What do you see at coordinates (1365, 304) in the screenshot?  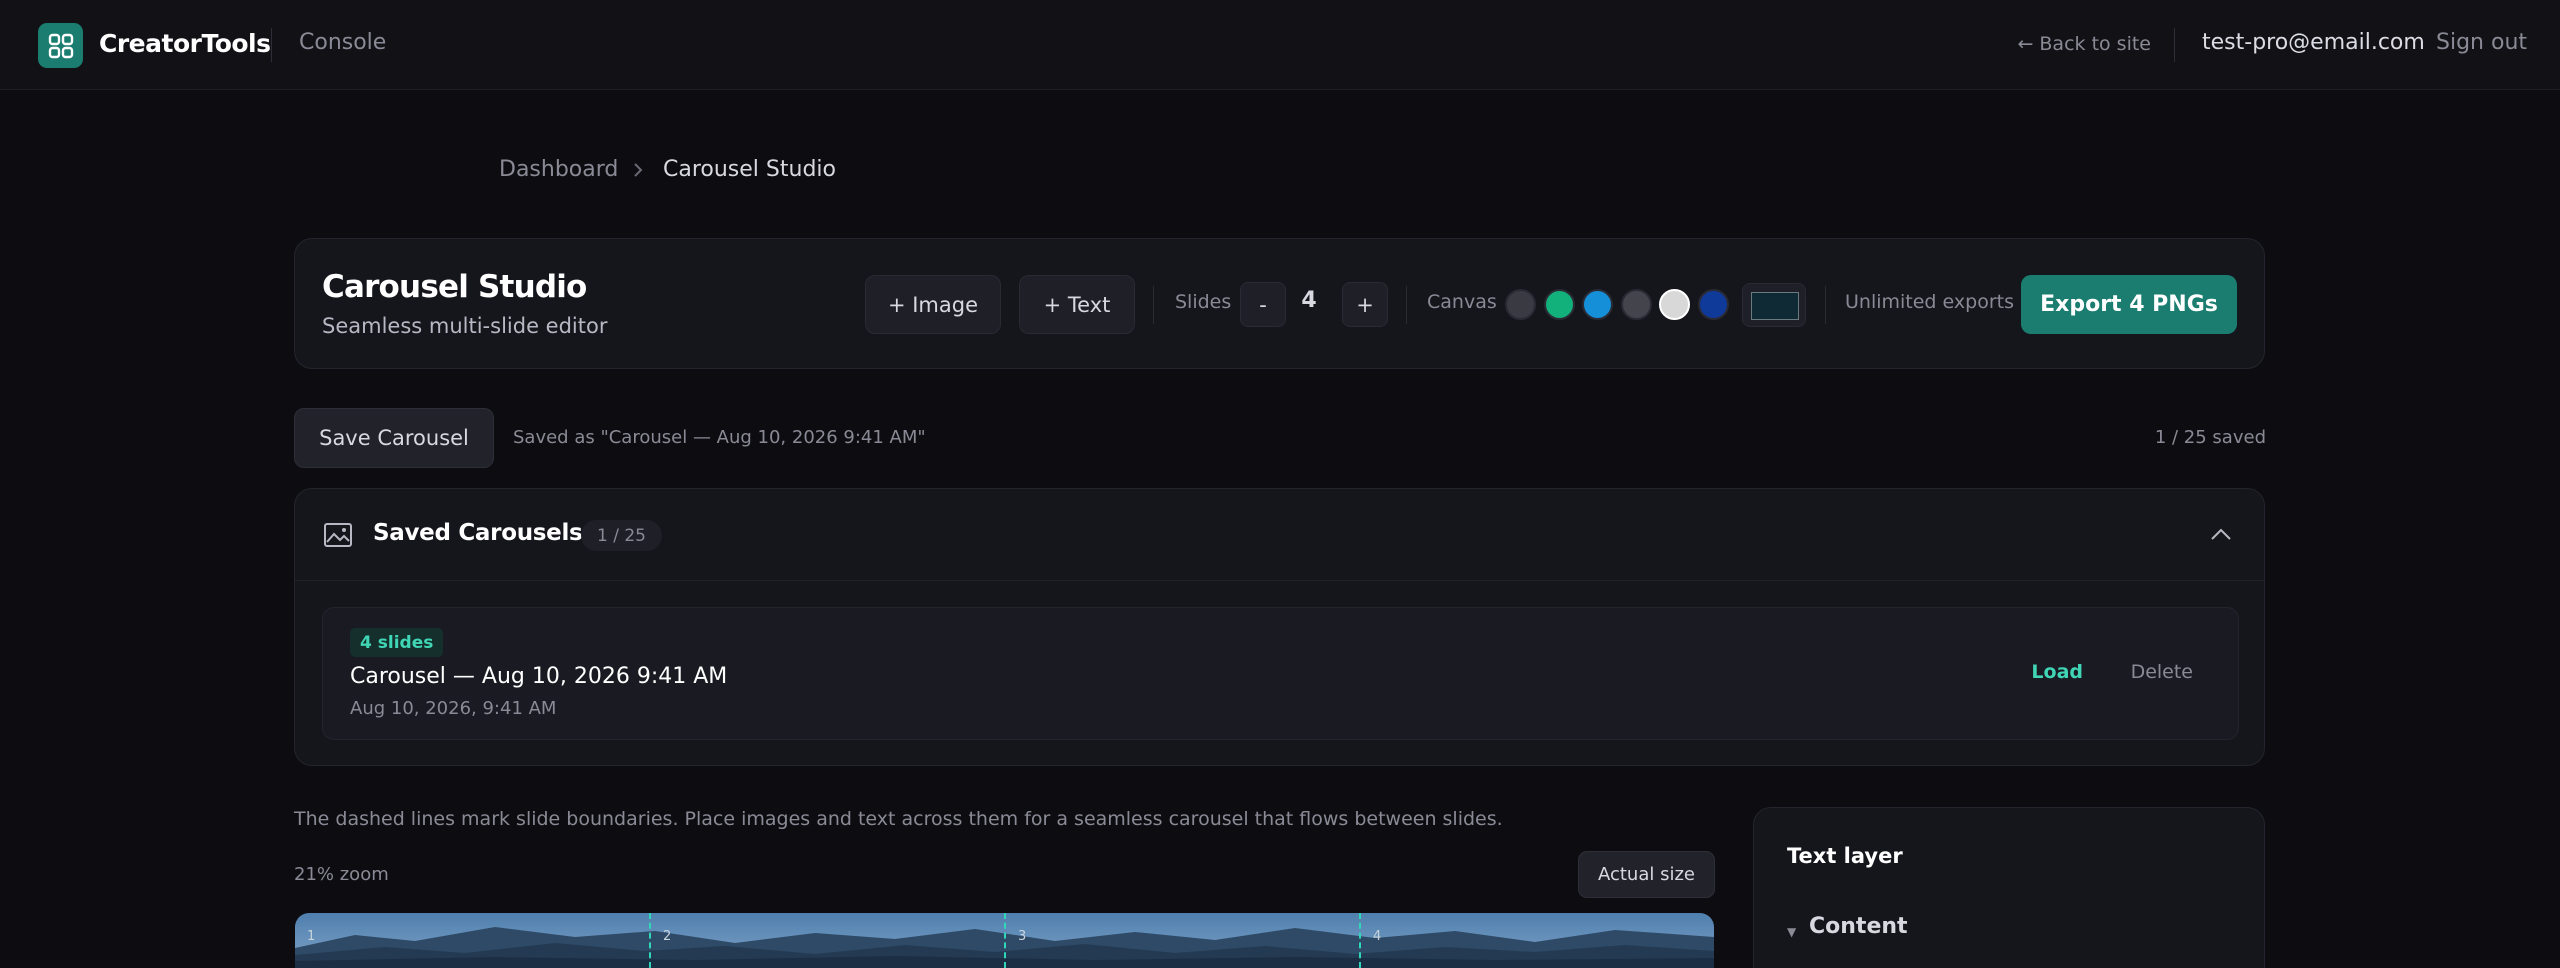 I see `increase-slides-button: +` at bounding box center [1365, 304].